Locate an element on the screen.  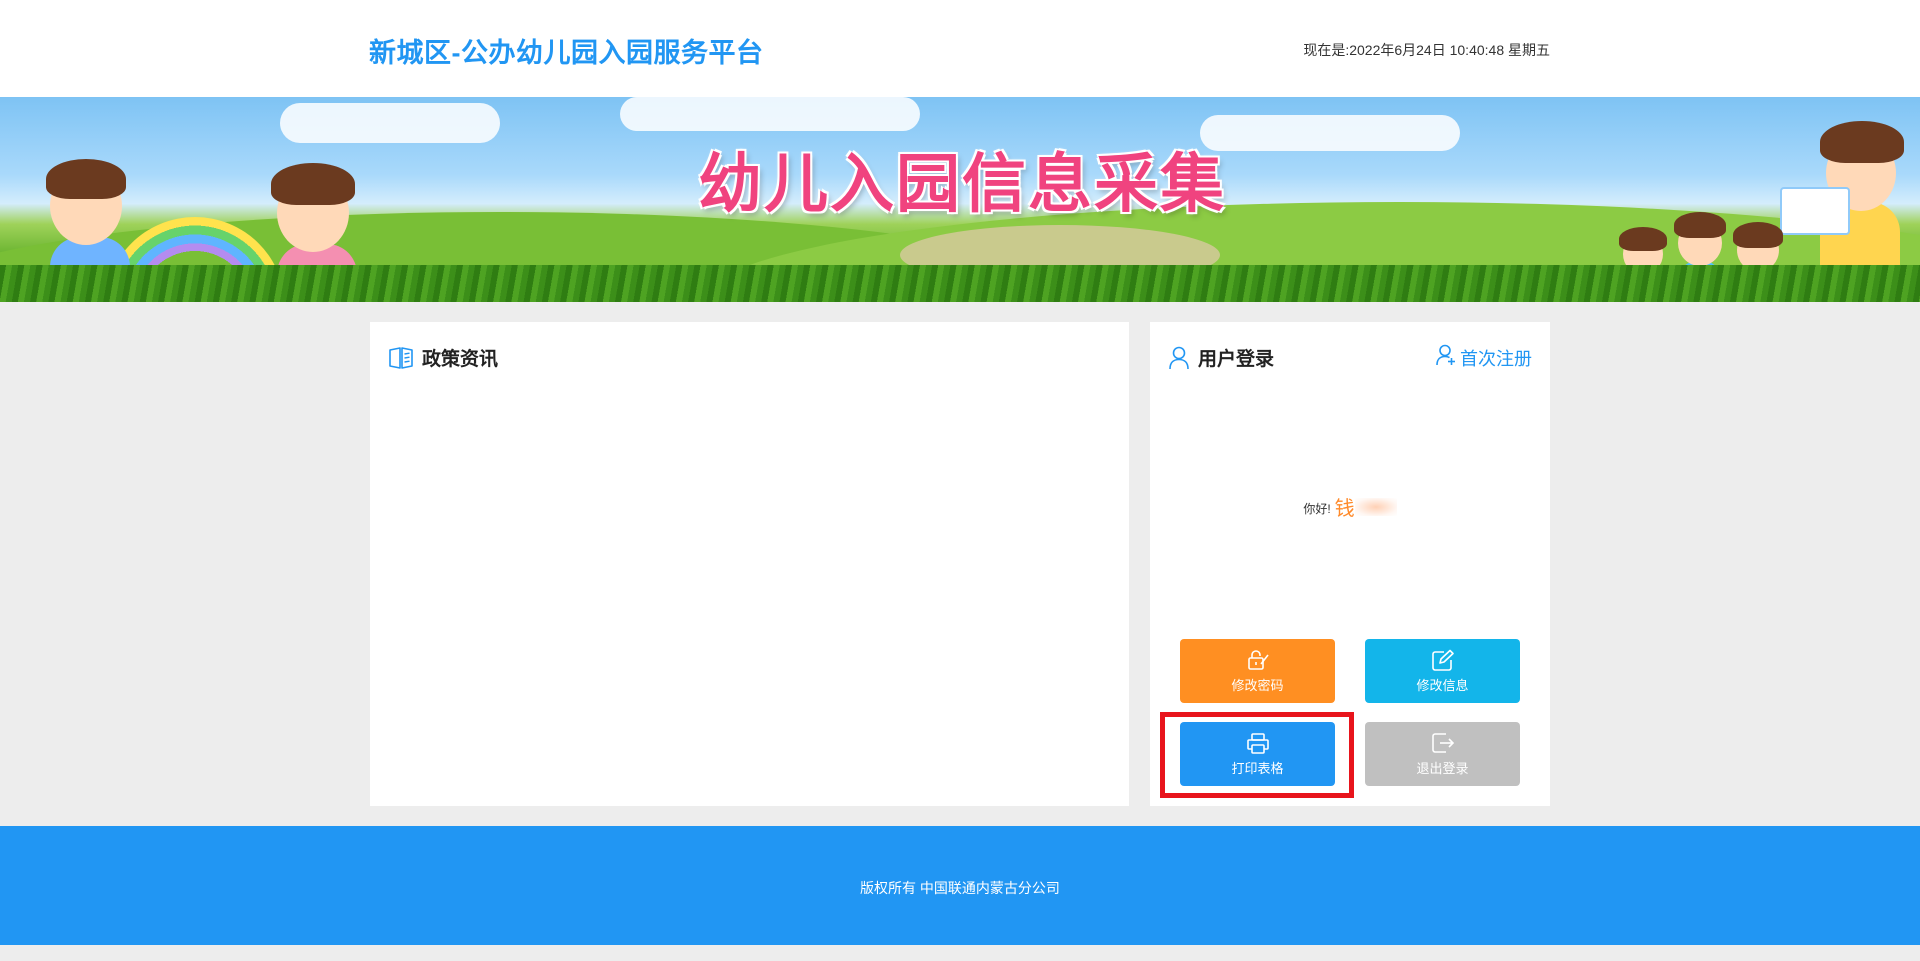
current-time: 现在是:2022年6月24日 10:40:48 星期五 is located at coordinates (1426, 50).